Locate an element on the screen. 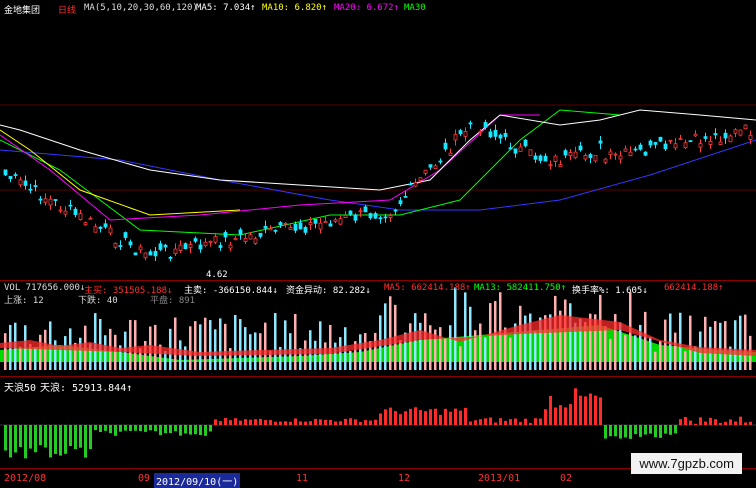  date-tick: 09 is located at coordinates (144, 478).